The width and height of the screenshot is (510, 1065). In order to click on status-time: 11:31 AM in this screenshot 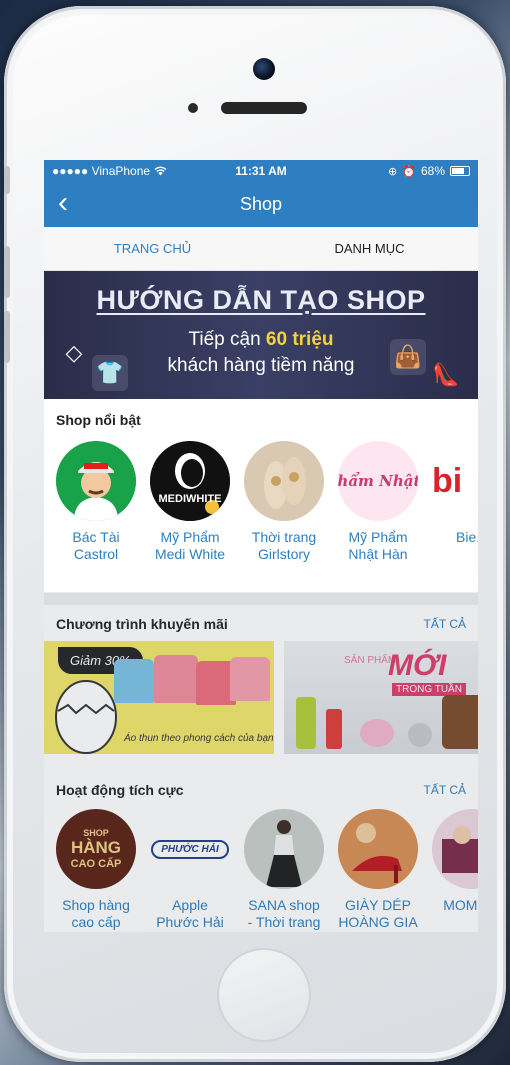, I will do `click(261, 171)`.